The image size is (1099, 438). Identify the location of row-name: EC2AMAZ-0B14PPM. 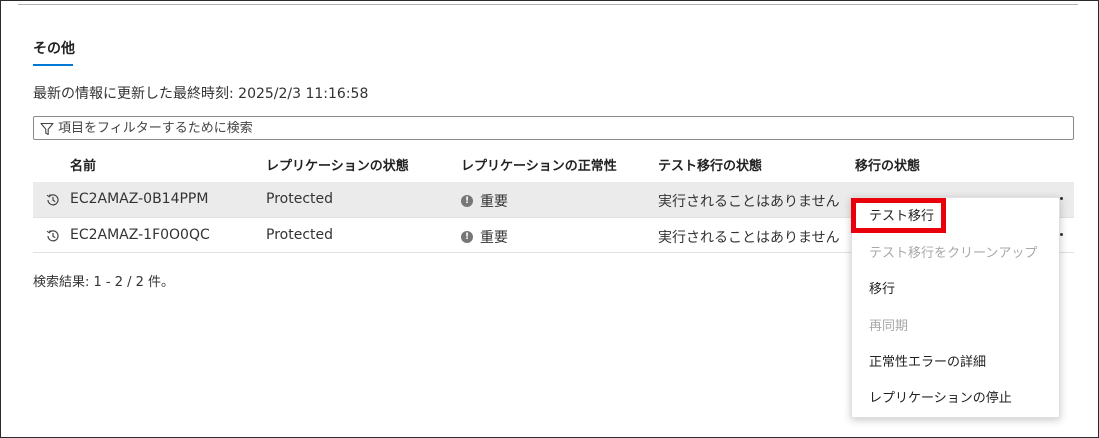
(139, 199).